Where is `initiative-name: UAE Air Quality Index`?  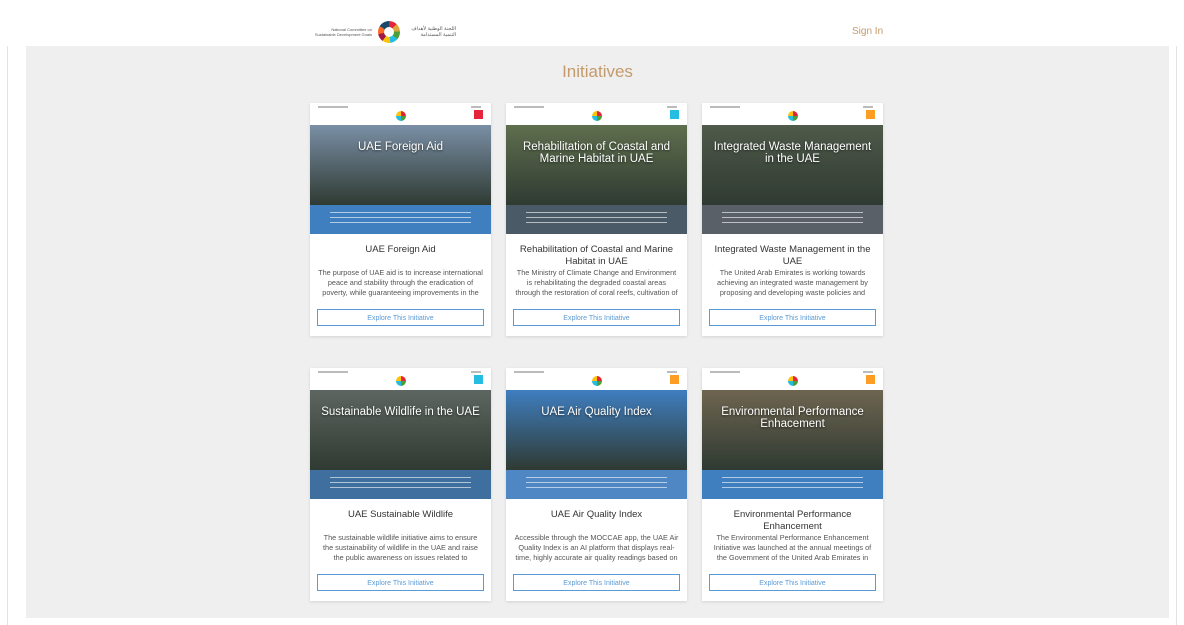 initiative-name: UAE Air Quality Index is located at coordinates (596, 514).